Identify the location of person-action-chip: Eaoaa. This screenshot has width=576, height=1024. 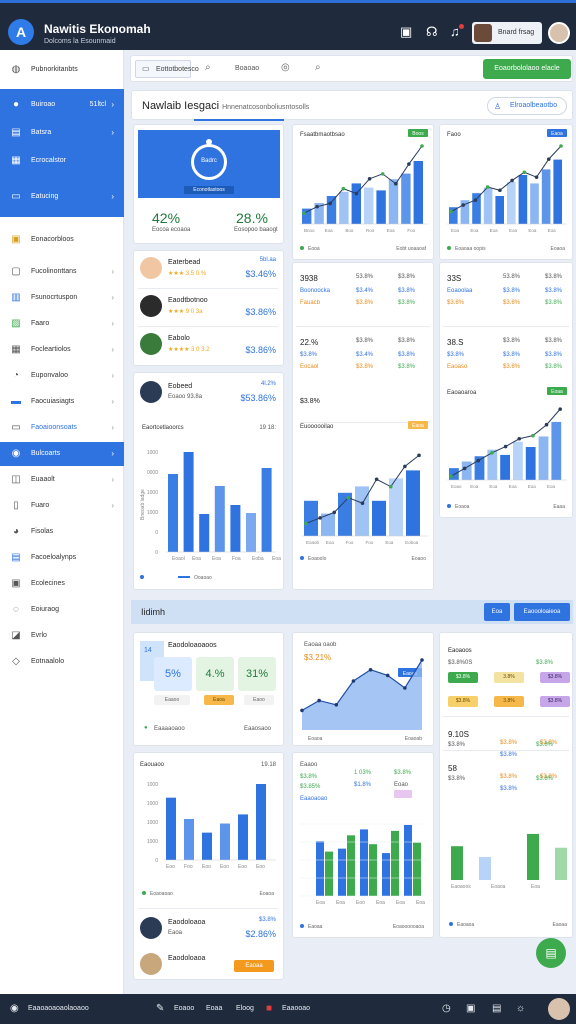
(254, 966).